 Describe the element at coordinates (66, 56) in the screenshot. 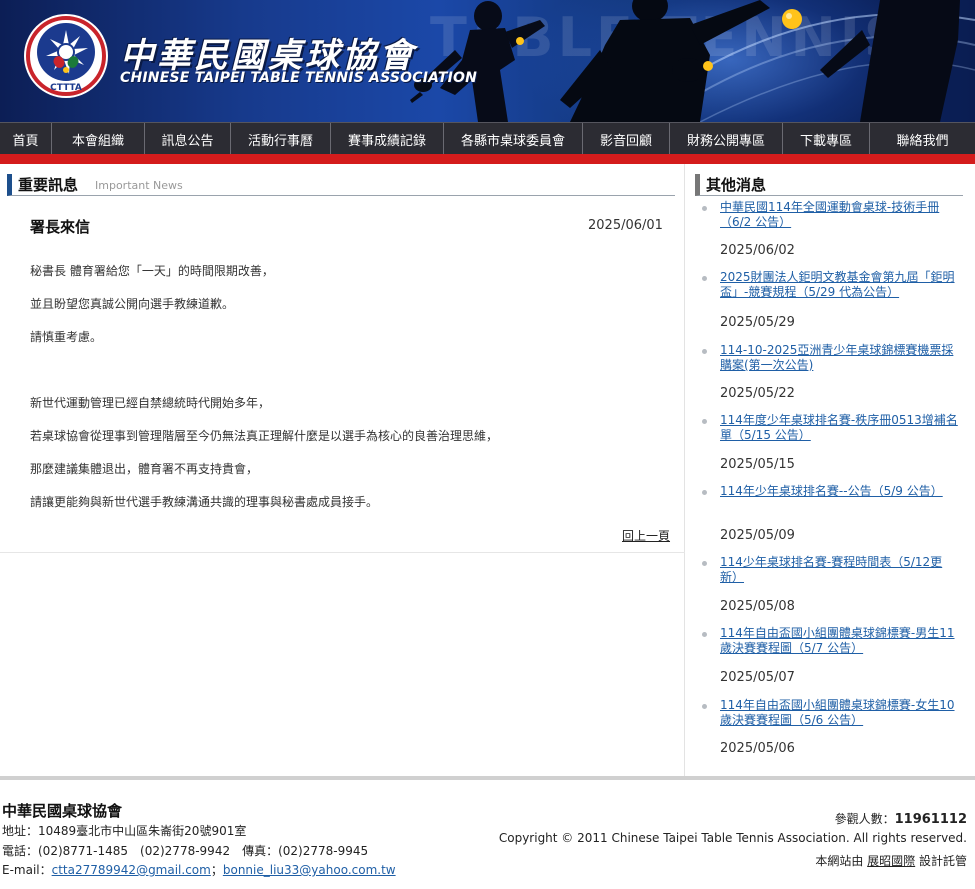

I see `ctta-logo: CTTTA` at that location.